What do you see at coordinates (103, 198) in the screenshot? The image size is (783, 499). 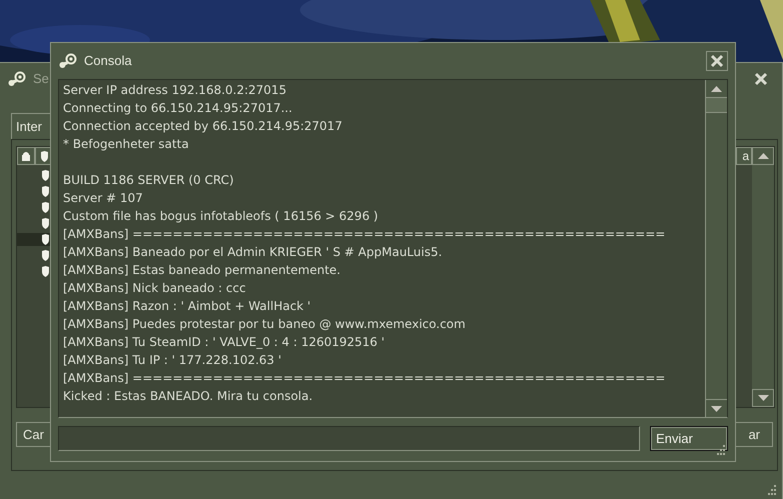 I see `console-line: Server # 107` at bounding box center [103, 198].